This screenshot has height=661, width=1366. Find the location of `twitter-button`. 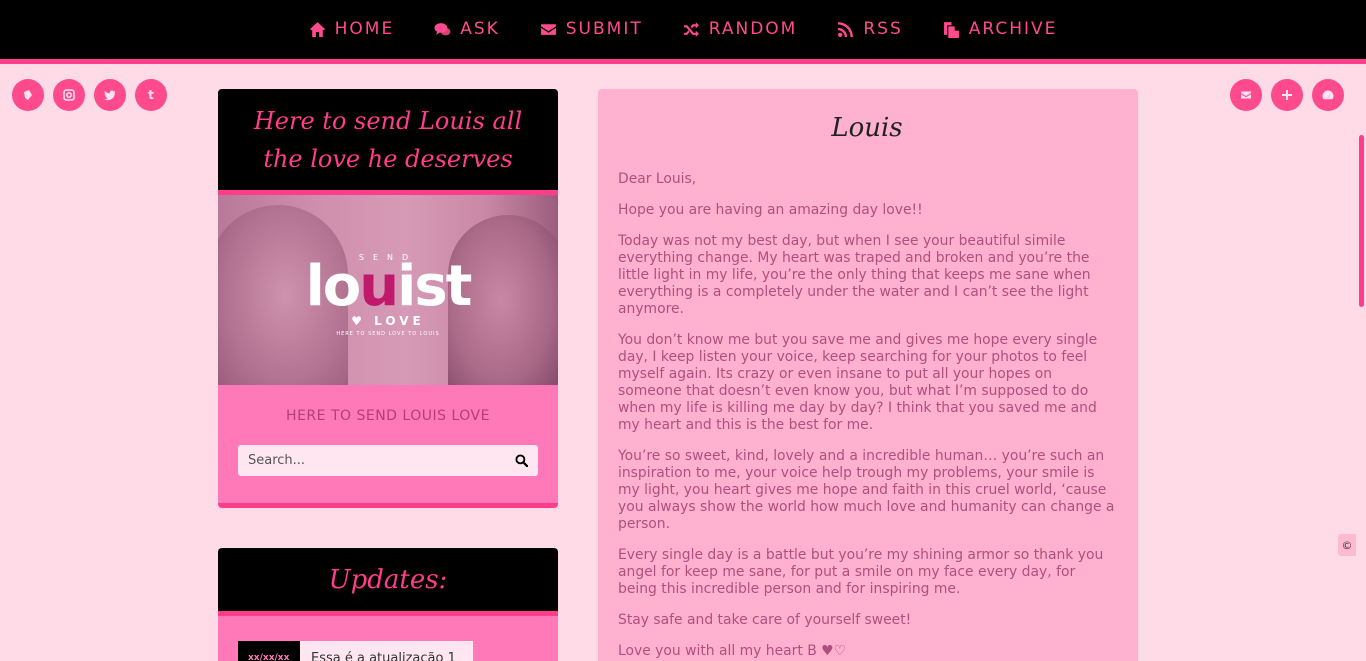

twitter-button is located at coordinates (110, 95).